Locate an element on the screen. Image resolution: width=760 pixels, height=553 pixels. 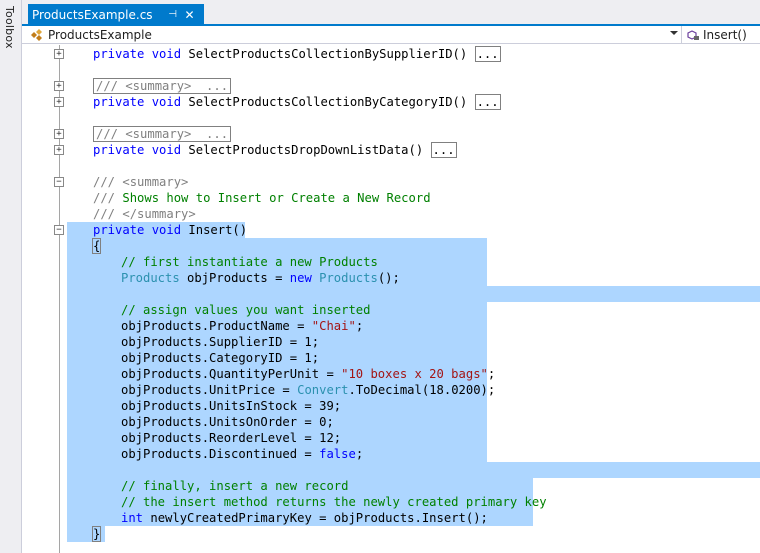
tab-products-example: ProductsExample.cs ⊣ ✕ is located at coordinates (116, 14).